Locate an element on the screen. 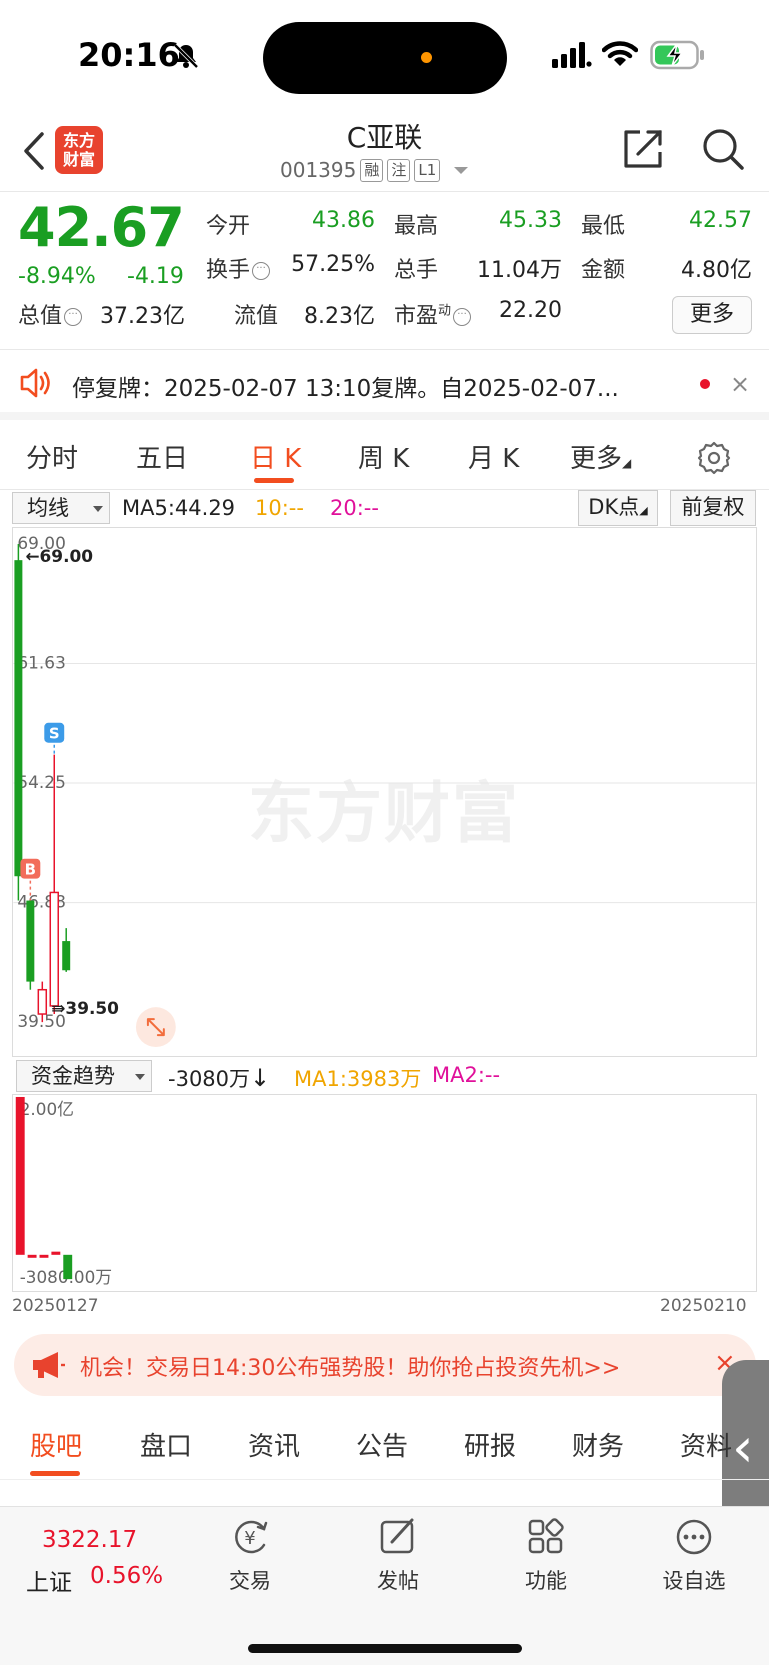  tab-monthly-k: 月 K is located at coordinates (493, 456).